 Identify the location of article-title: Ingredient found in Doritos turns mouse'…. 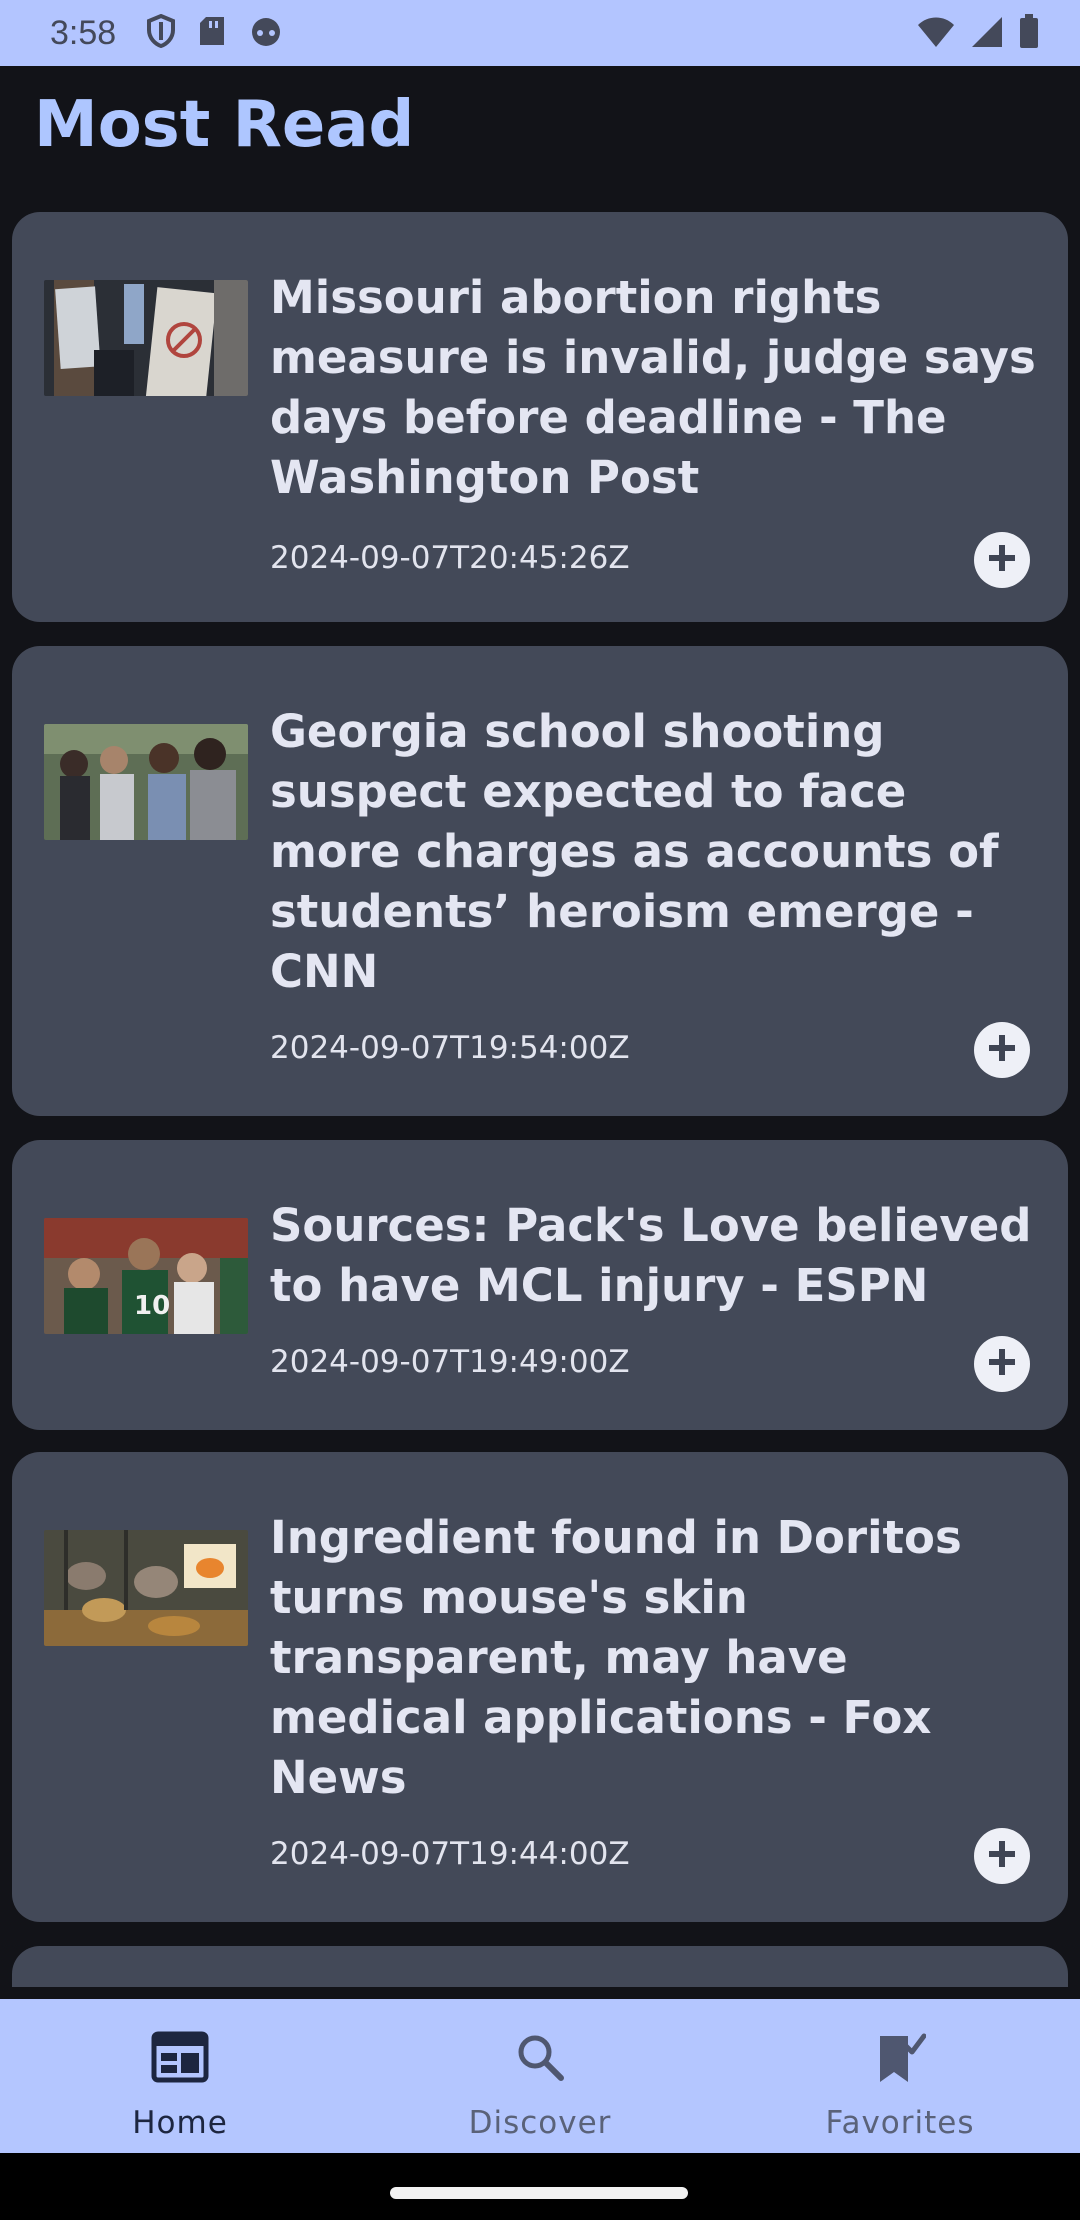
(660, 1658).